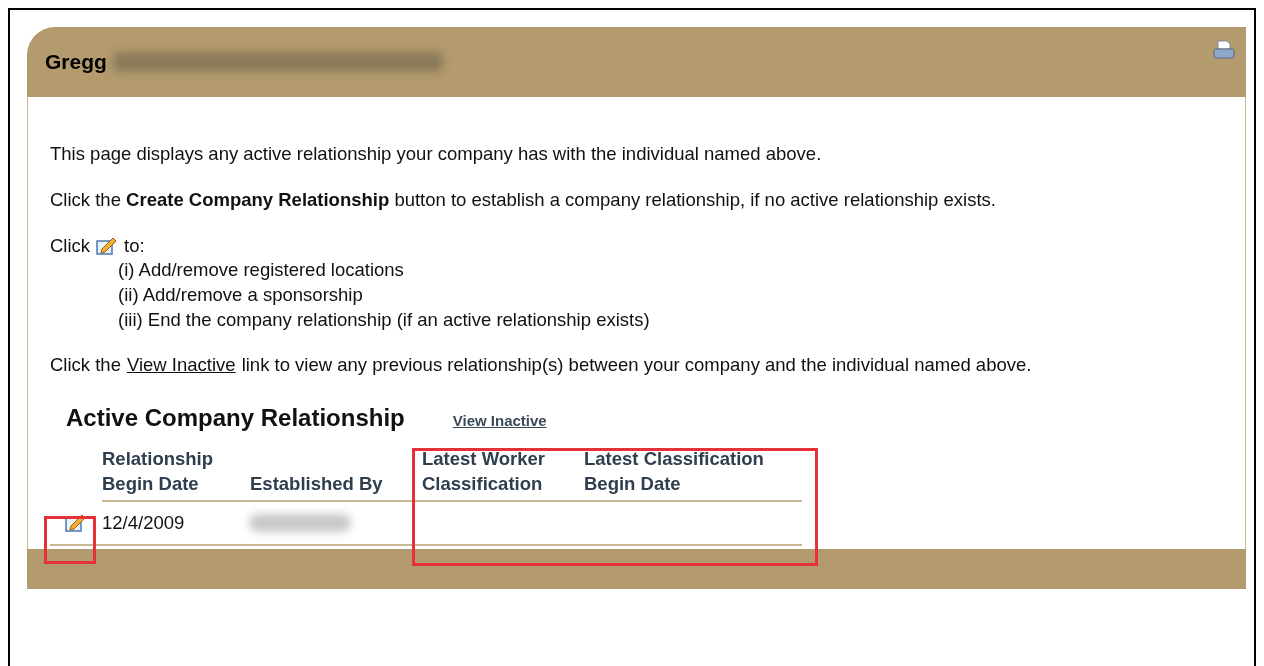  What do you see at coordinates (523, 200) in the screenshot?
I see `help-text: Click the Create Company Relationship button to establish a company relationship, if no active relationship exists.` at bounding box center [523, 200].